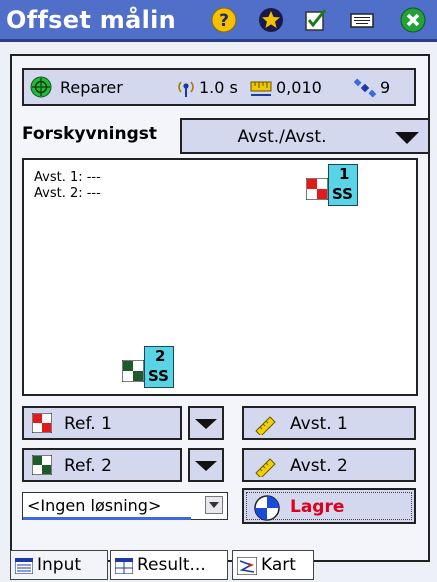 This screenshot has height=582, width=437. I want to click on offset-method-value: Avst./Avst., so click(282, 137).